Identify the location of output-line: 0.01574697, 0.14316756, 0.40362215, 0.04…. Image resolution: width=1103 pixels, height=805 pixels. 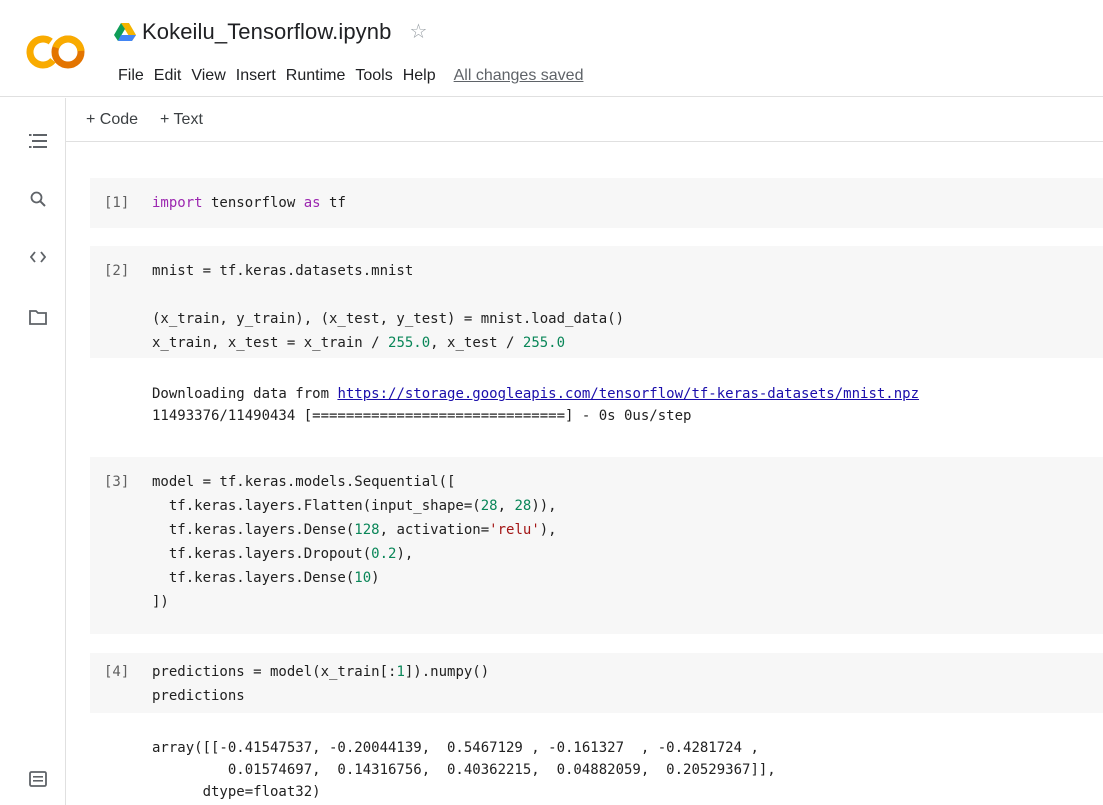
(464, 770).